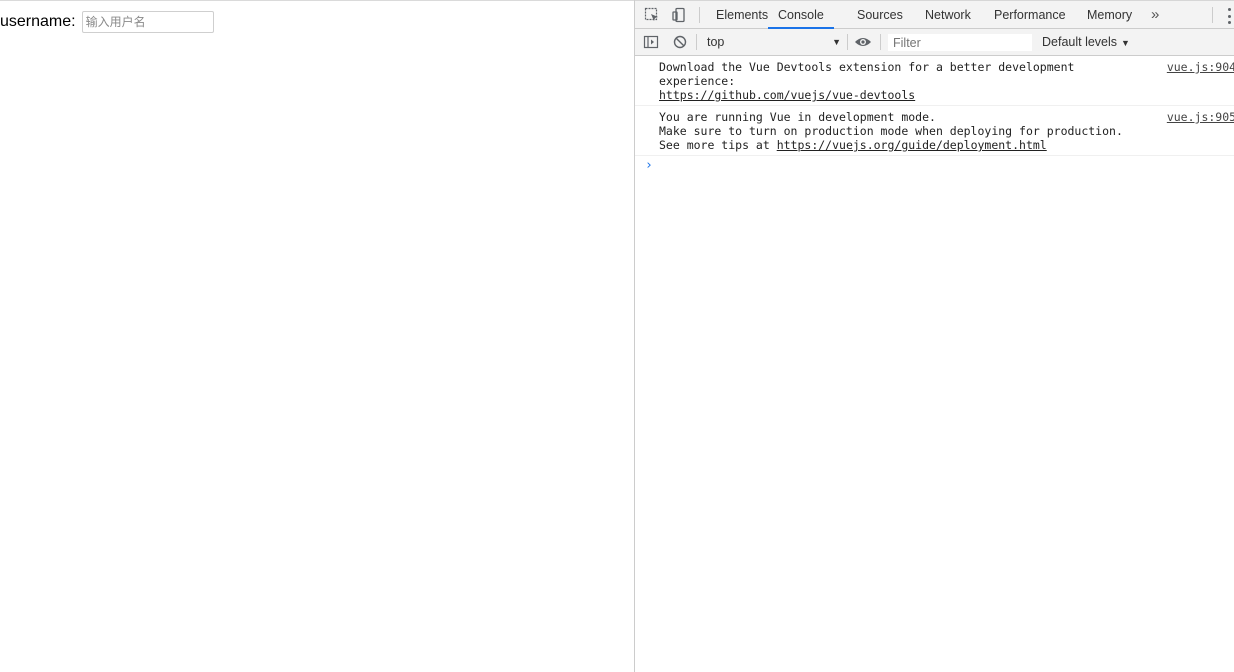 Image resolution: width=1234 pixels, height=672 pixels. I want to click on message-link: https://github.com/vuejs/vue-devtools, so click(946, 95).